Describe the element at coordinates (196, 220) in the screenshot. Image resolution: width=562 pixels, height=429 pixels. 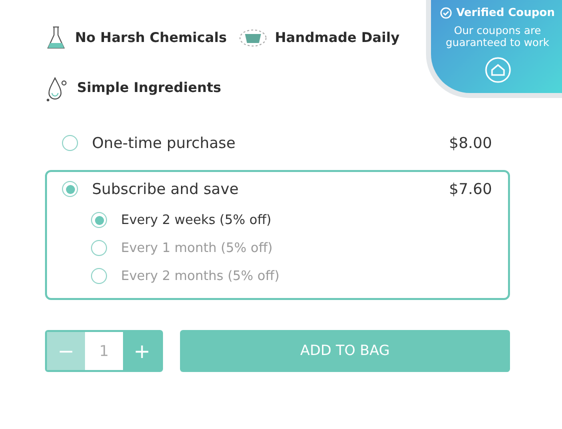
I see `frequency-label: Every 2 weeks (5% off)` at that location.